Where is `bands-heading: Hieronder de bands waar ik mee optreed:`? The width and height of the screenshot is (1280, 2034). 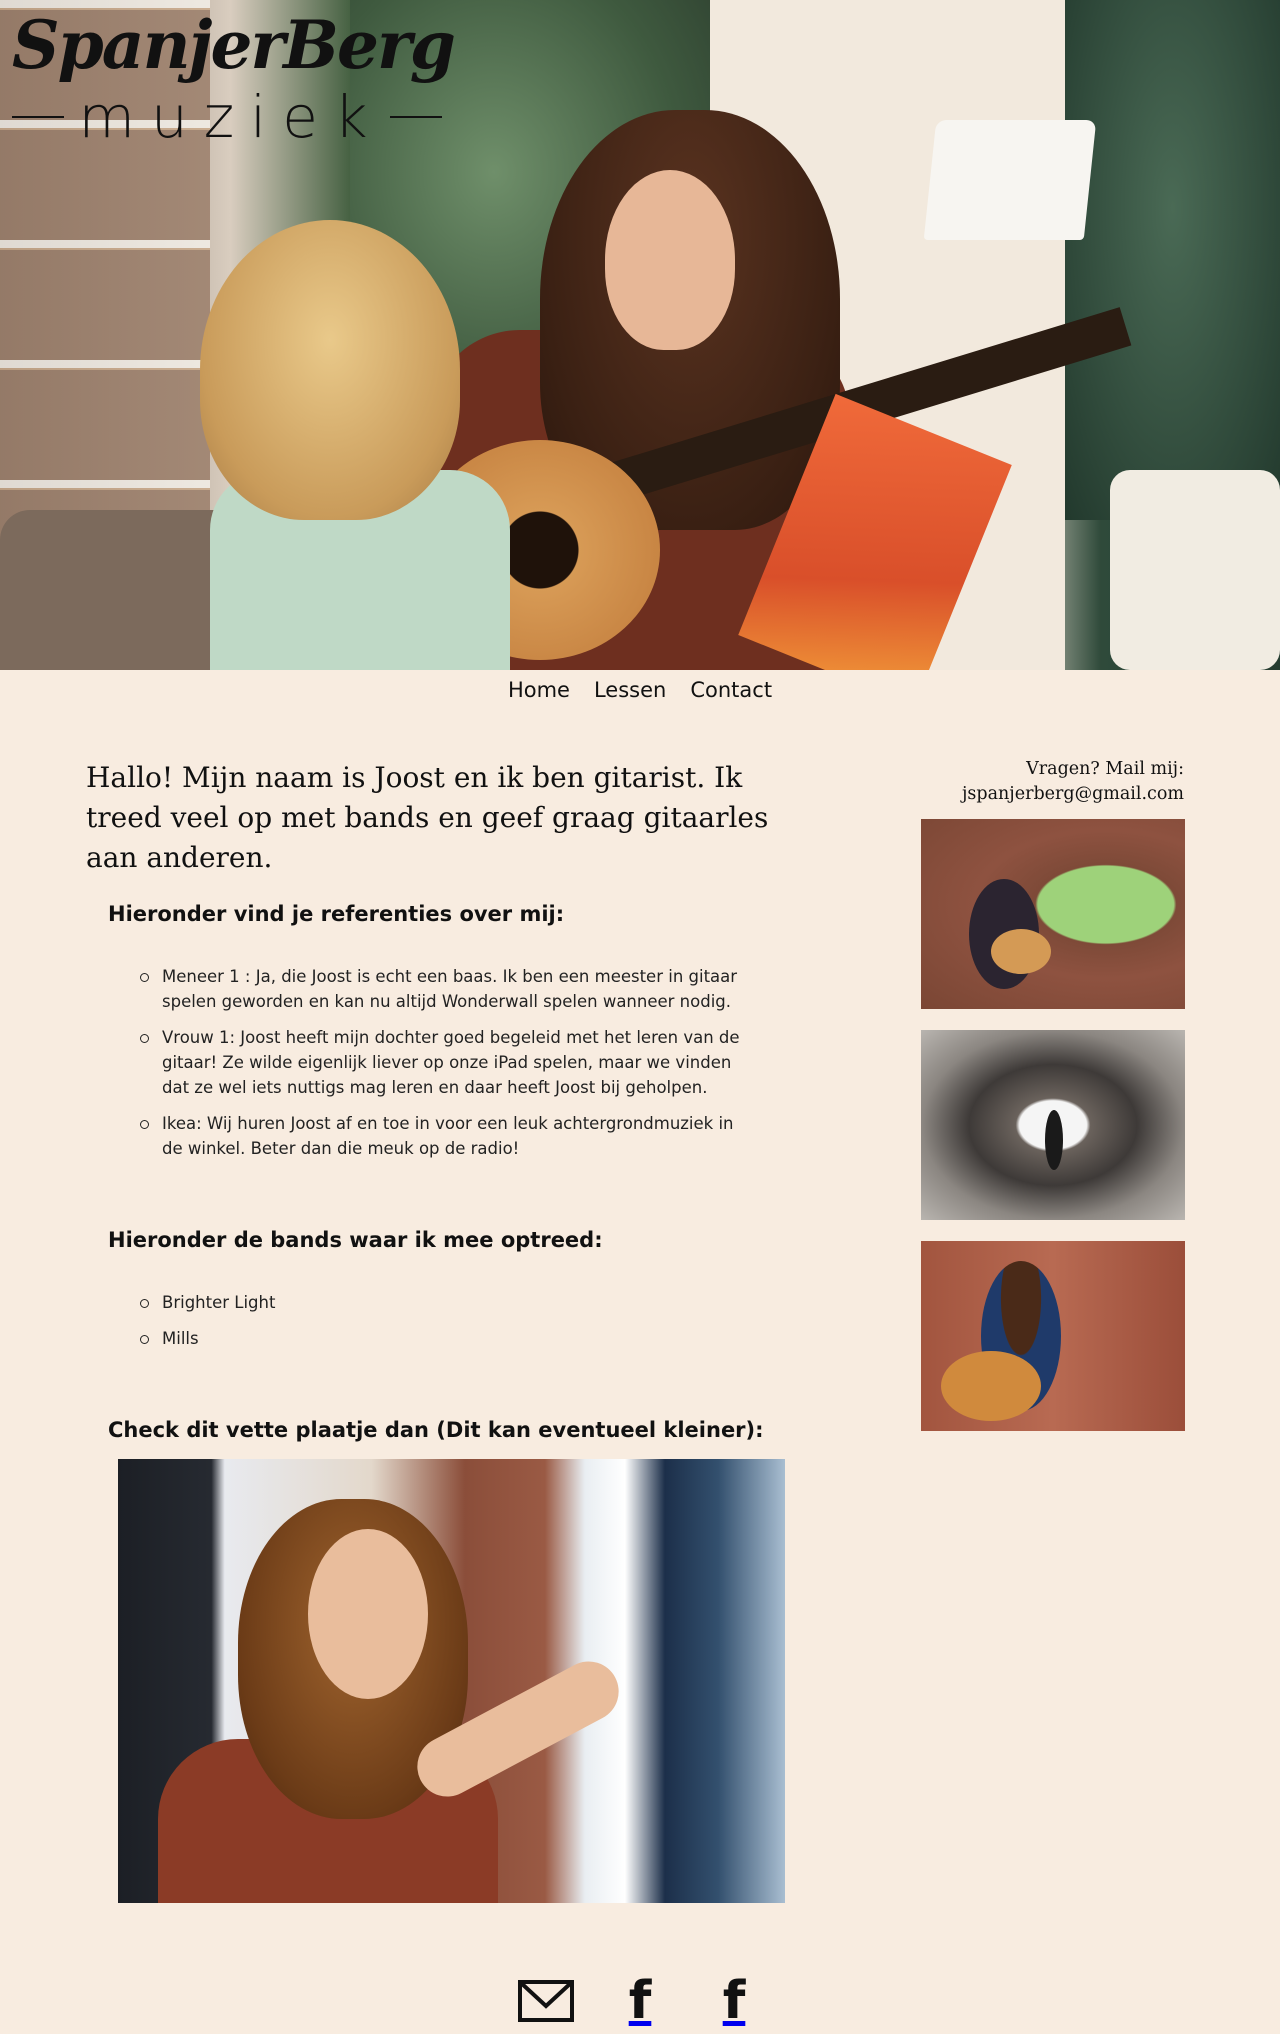 bands-heading: Hieronder de bands waar ik mee optreed: is located at coordinates (355, 1240).